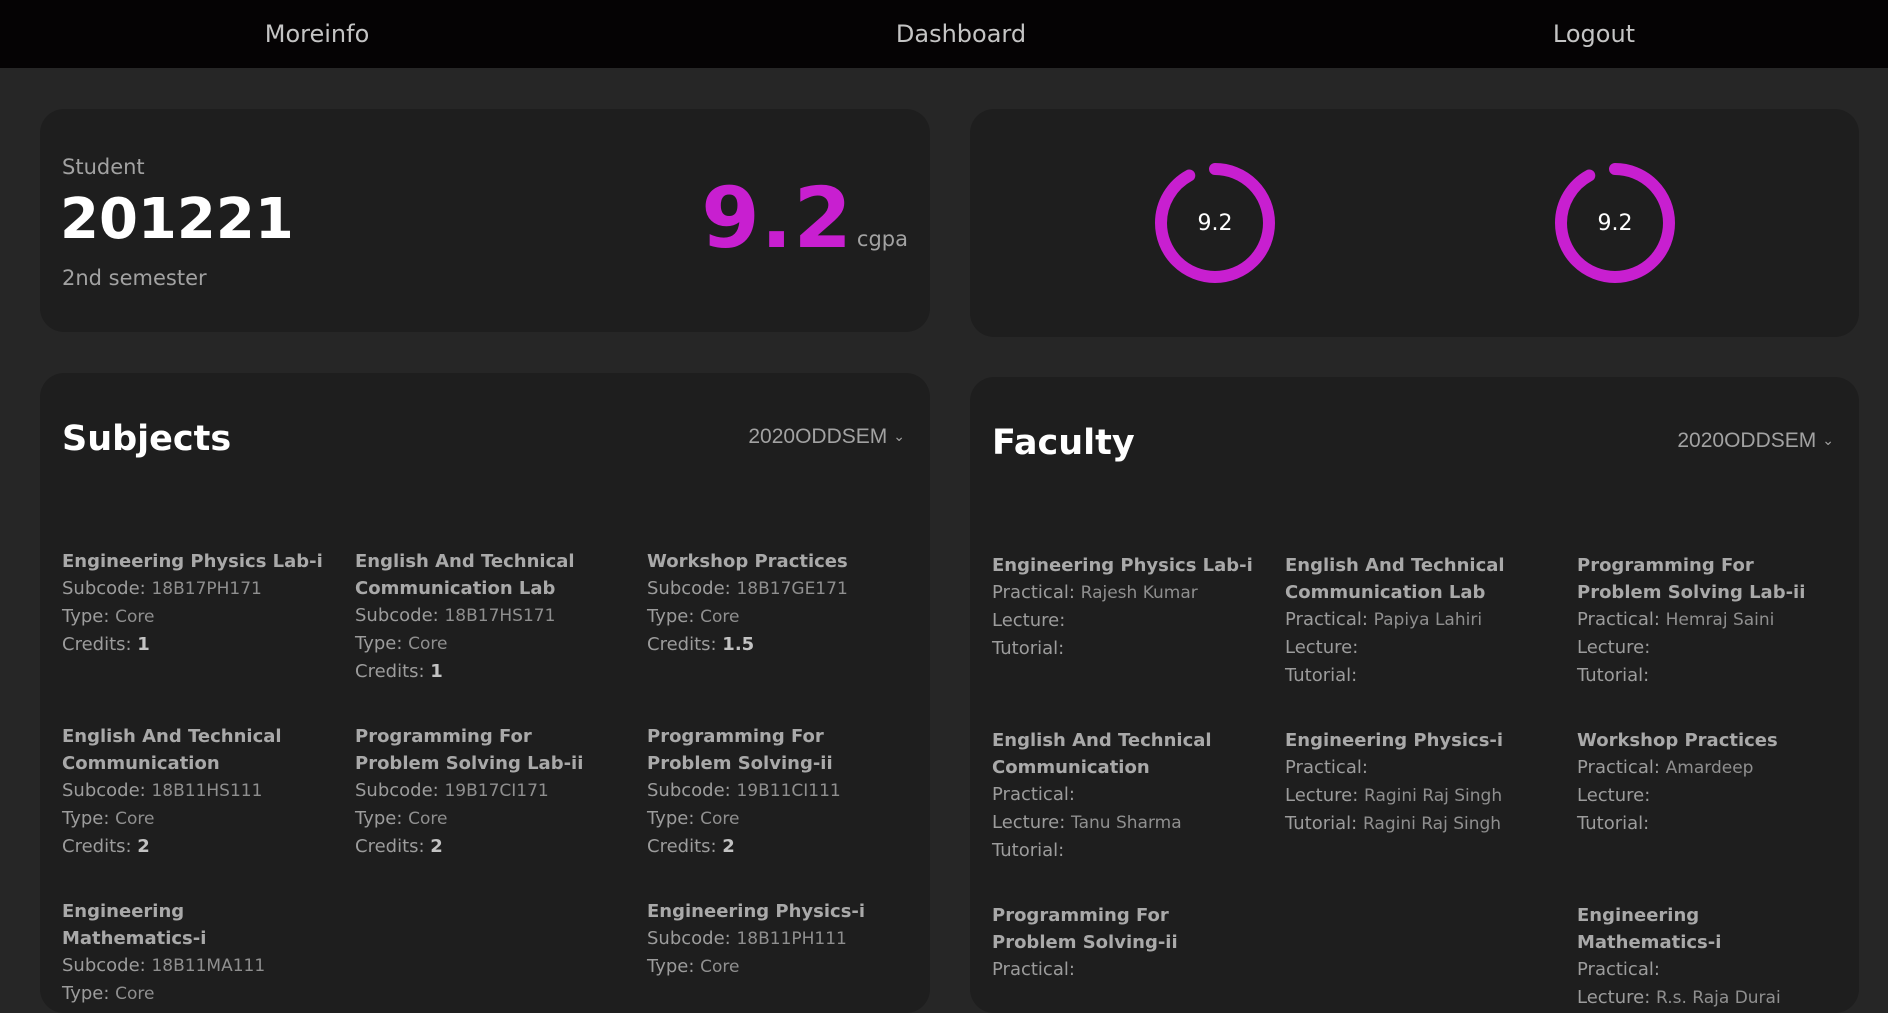 This screenshot has width=1888, height=1013. Describe the element at coordinates (1063, 443) in the screenshot. I see `faculty-title: Faculty` at that location.